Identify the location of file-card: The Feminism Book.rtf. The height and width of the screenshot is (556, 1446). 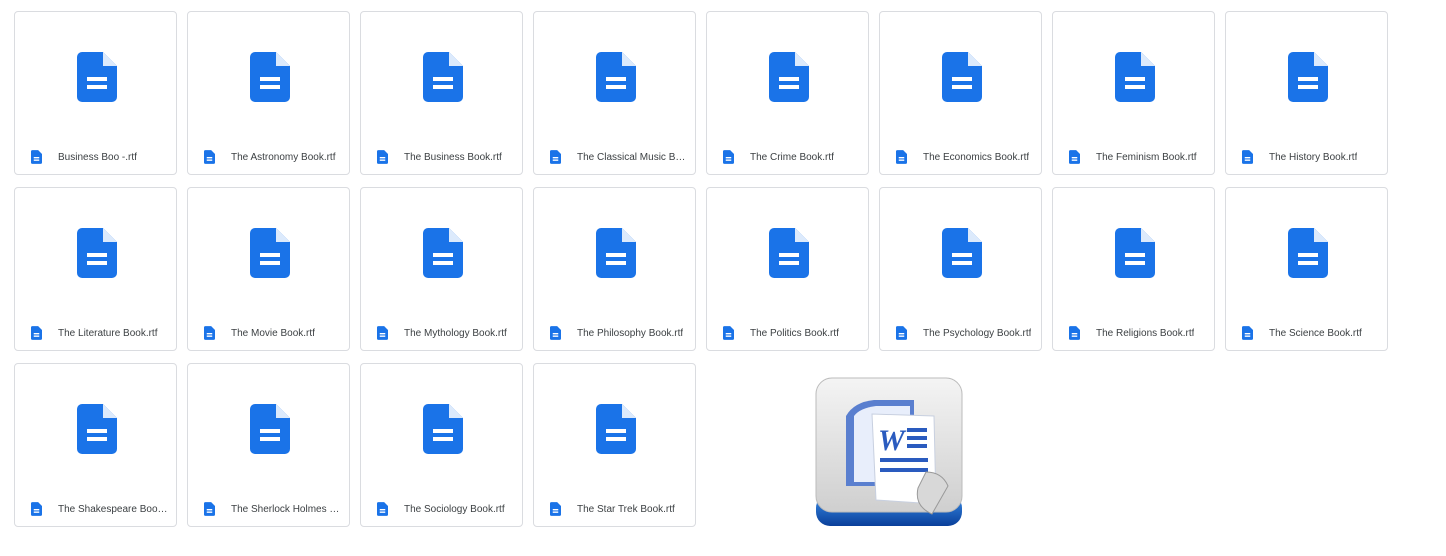
(1133, 93).